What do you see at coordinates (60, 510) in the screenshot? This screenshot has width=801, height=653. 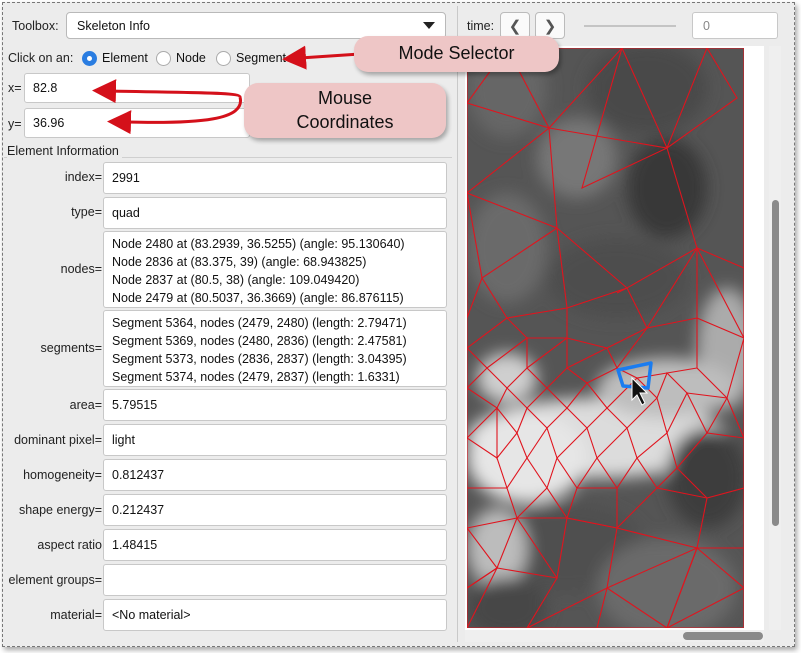 I see `shape-energy-label: shape energy=` at bounding box center [60, 510].